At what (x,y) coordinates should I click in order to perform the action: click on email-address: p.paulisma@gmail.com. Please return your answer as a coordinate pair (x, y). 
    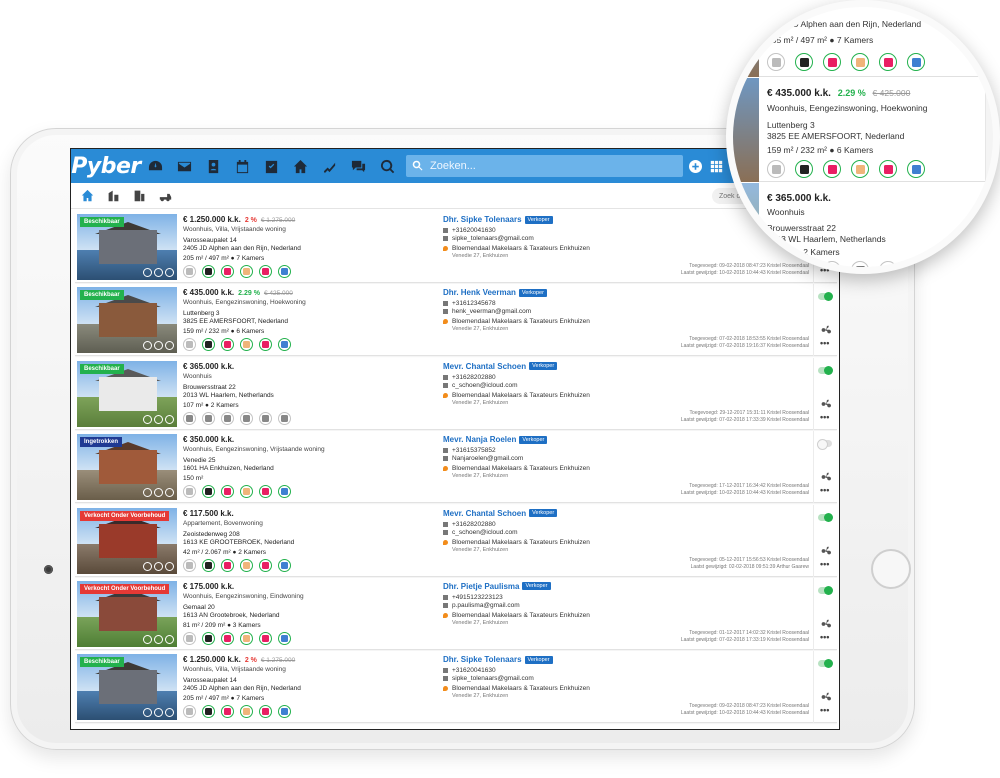
    Looking at the image, I should click on (486, 605).